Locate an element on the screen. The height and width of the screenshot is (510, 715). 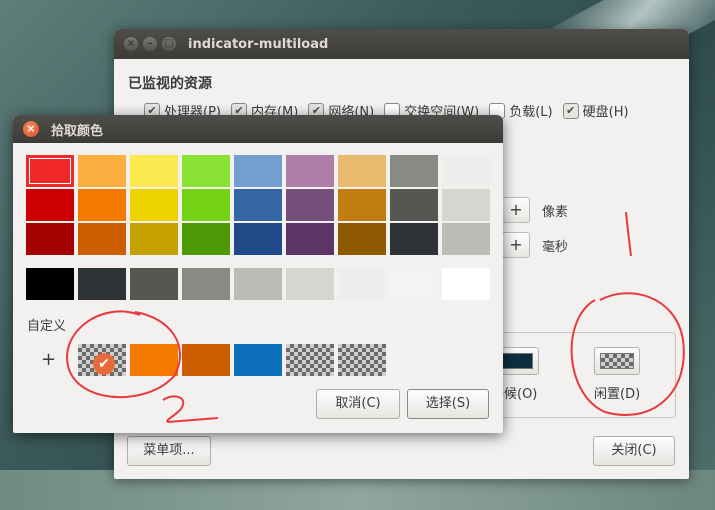
dialog-close-icon: × is located at coordinates (31, 129).